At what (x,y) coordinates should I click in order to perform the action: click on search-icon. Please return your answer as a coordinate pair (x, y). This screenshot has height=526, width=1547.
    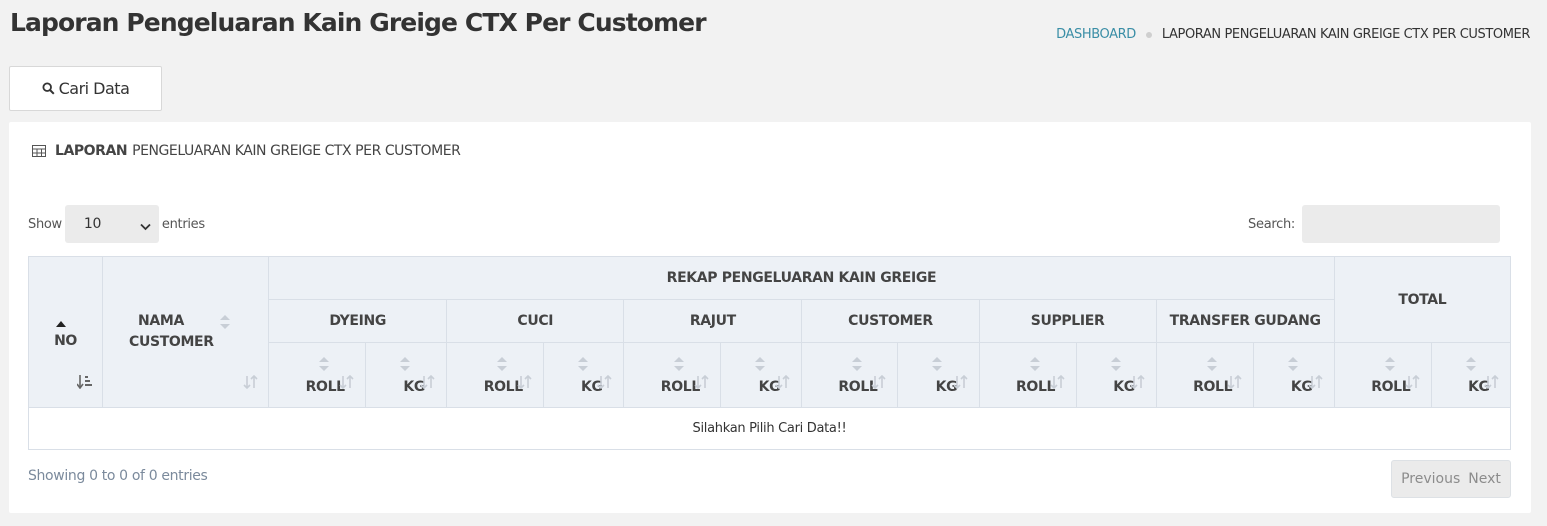
    Looking at the image, I should click on (48, 88).